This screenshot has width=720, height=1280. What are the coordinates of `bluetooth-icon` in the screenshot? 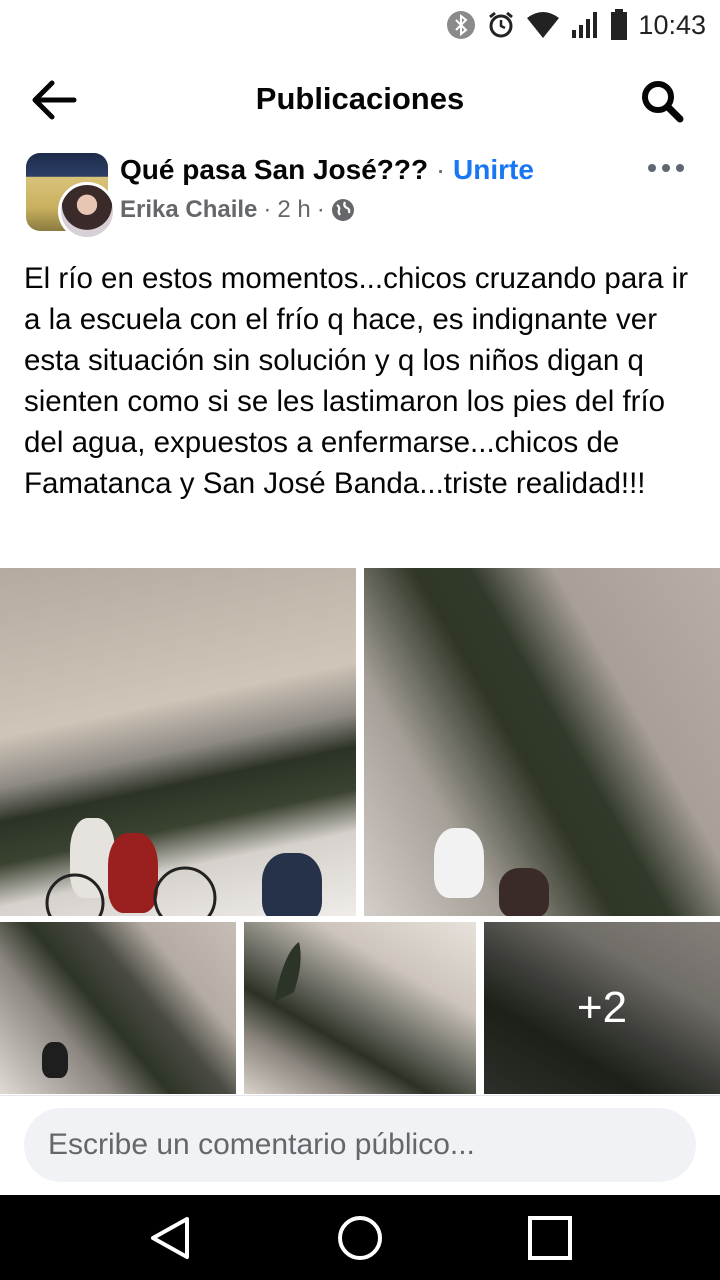 It's located at (461, 25).